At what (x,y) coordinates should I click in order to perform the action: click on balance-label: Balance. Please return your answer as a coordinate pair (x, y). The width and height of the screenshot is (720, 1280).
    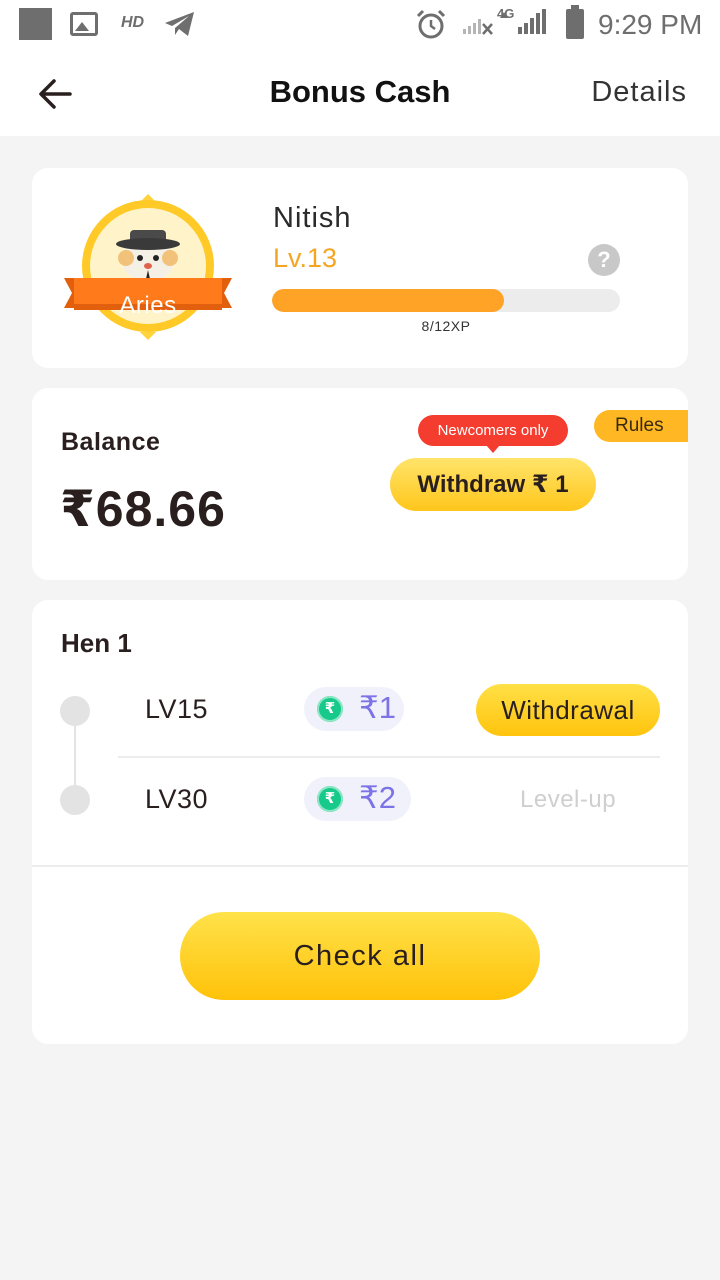
    Looking at the image, I should click on (111, 442).